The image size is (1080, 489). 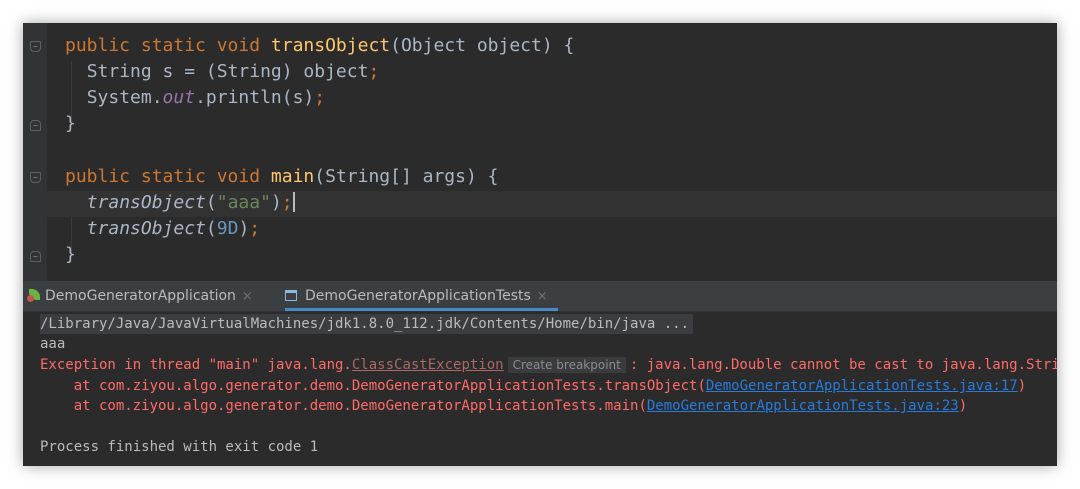 What do you see at coordinates (243, 202) in the screenshot?
I see `string-literal: "aaa"` at bounding box center [243, 202].